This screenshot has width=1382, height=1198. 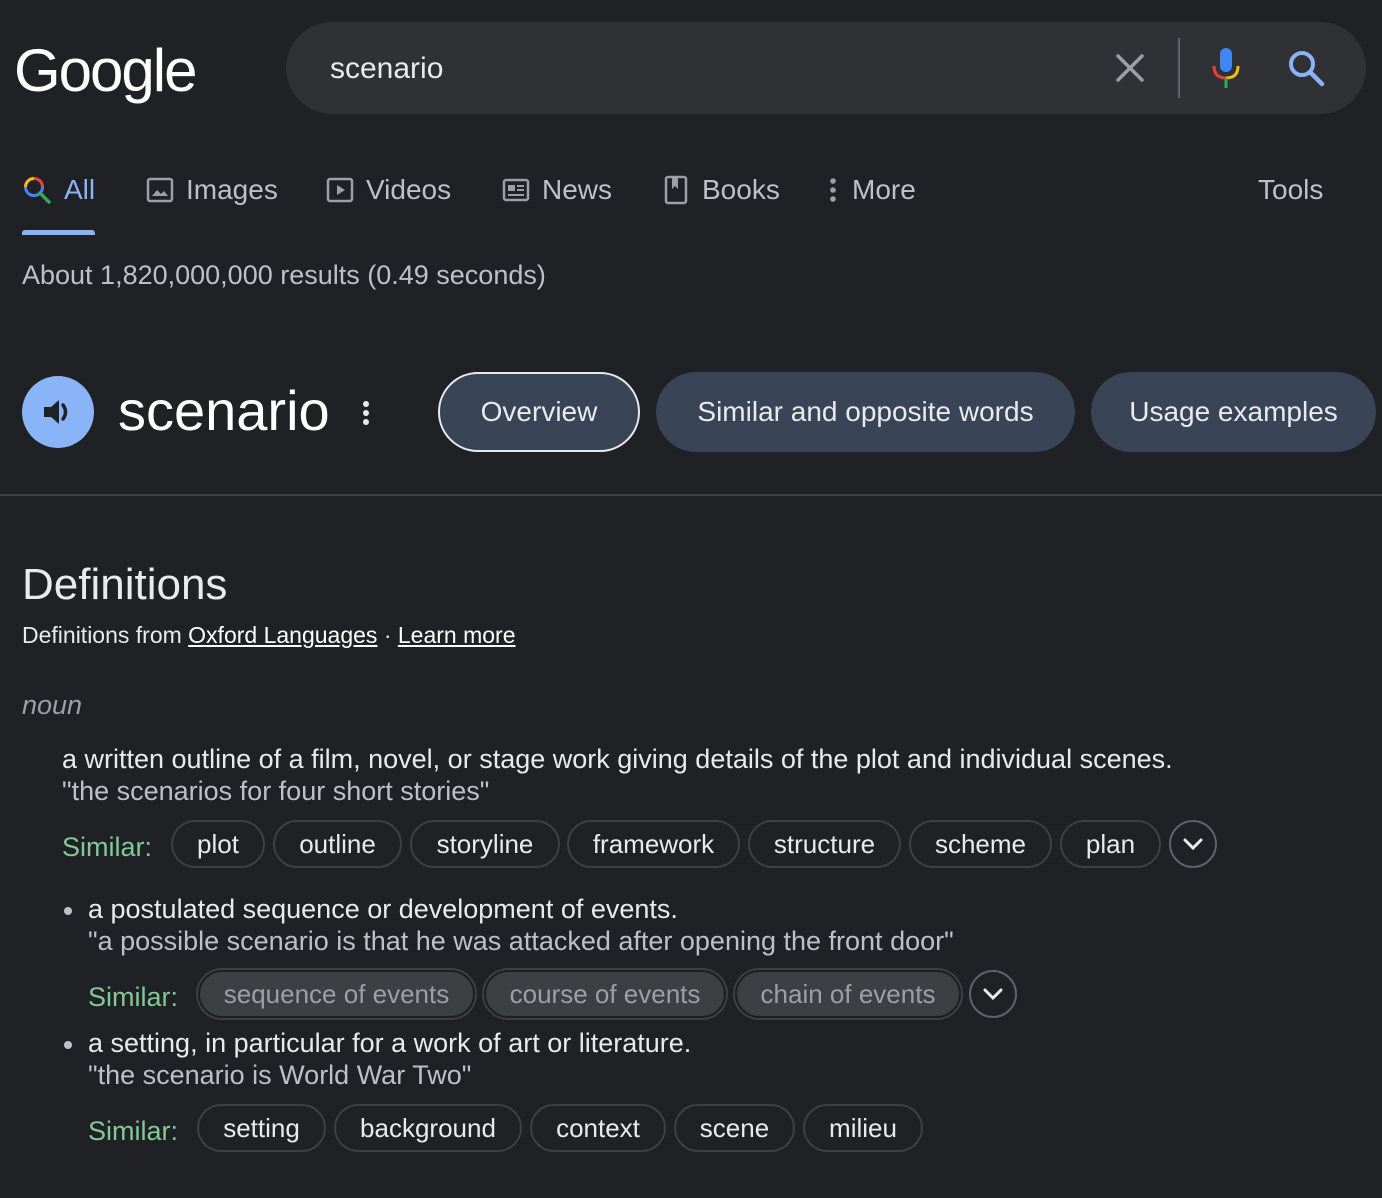 What do you see at coordinates (1110, 844) in the screenshot?
I see `similar-word-chip: plan` at bounding box center [1110, 844].